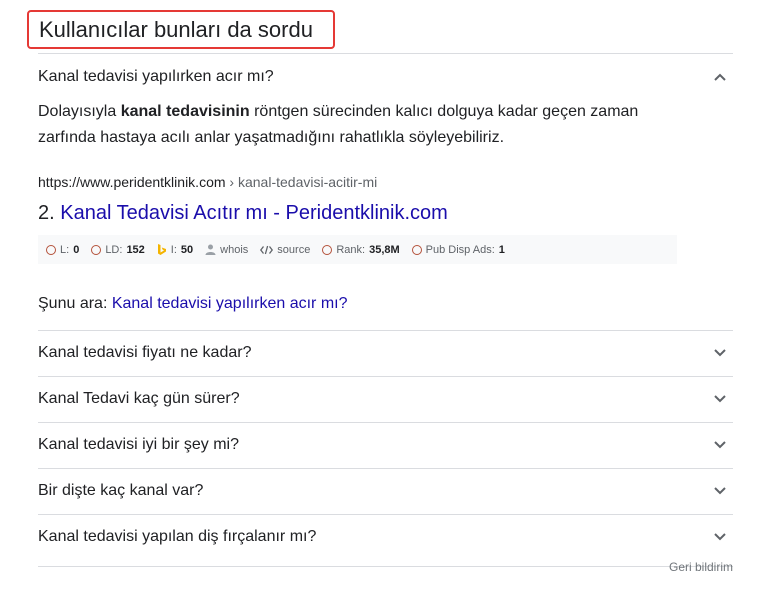 The width and height of the screenshot is (768, 593). I want to click on seo-source-link: source, so click(285, 250).